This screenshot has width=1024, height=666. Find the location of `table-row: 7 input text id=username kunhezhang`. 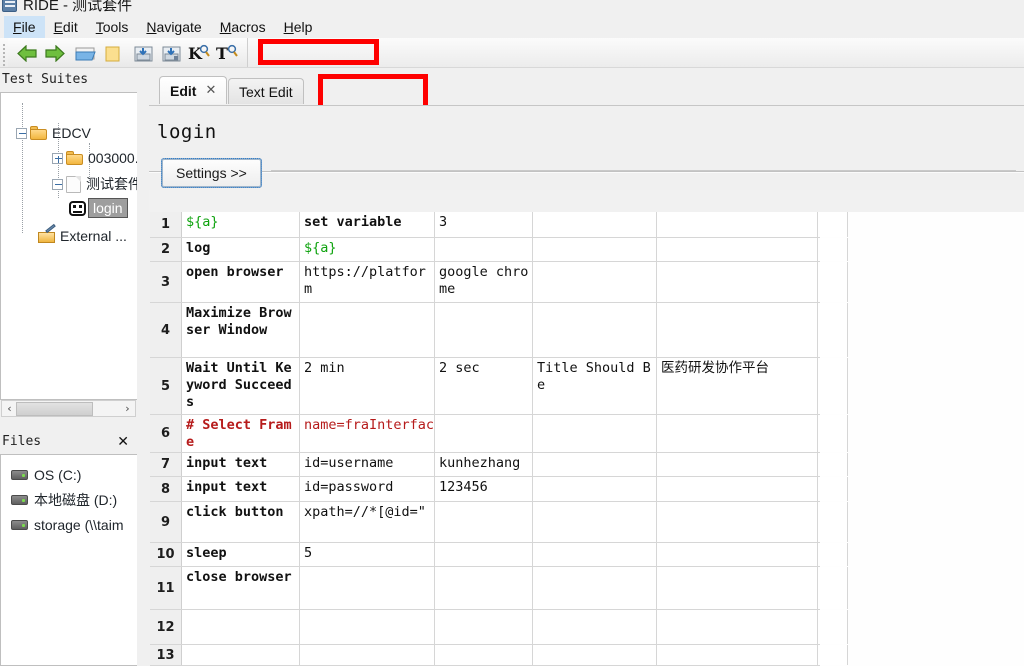

table-row: 7 input text id=username kunhezhang is located at coordinates (499, 465).